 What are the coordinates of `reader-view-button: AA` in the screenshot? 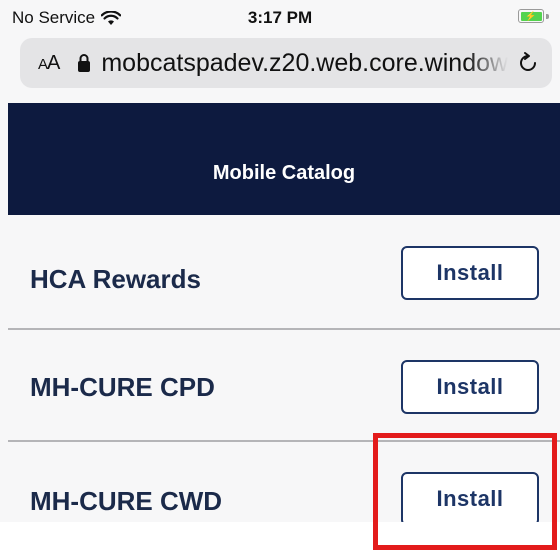 It's located at (49, 63).